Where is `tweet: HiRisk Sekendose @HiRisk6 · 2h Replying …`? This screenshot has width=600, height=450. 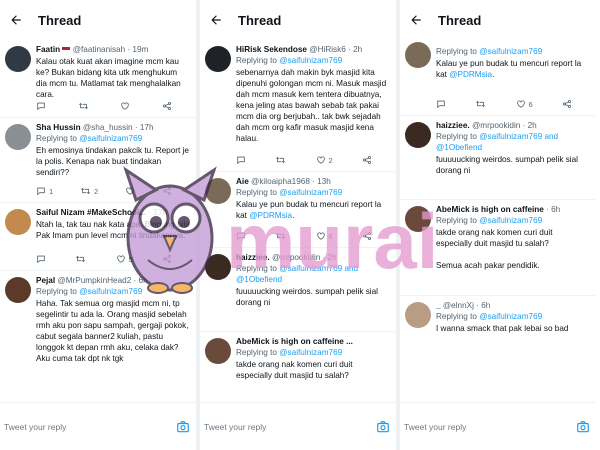 tweet: HiRisk Sekendose @HiRisk6 · 2h Replying … is located at coordinates (298, 106).